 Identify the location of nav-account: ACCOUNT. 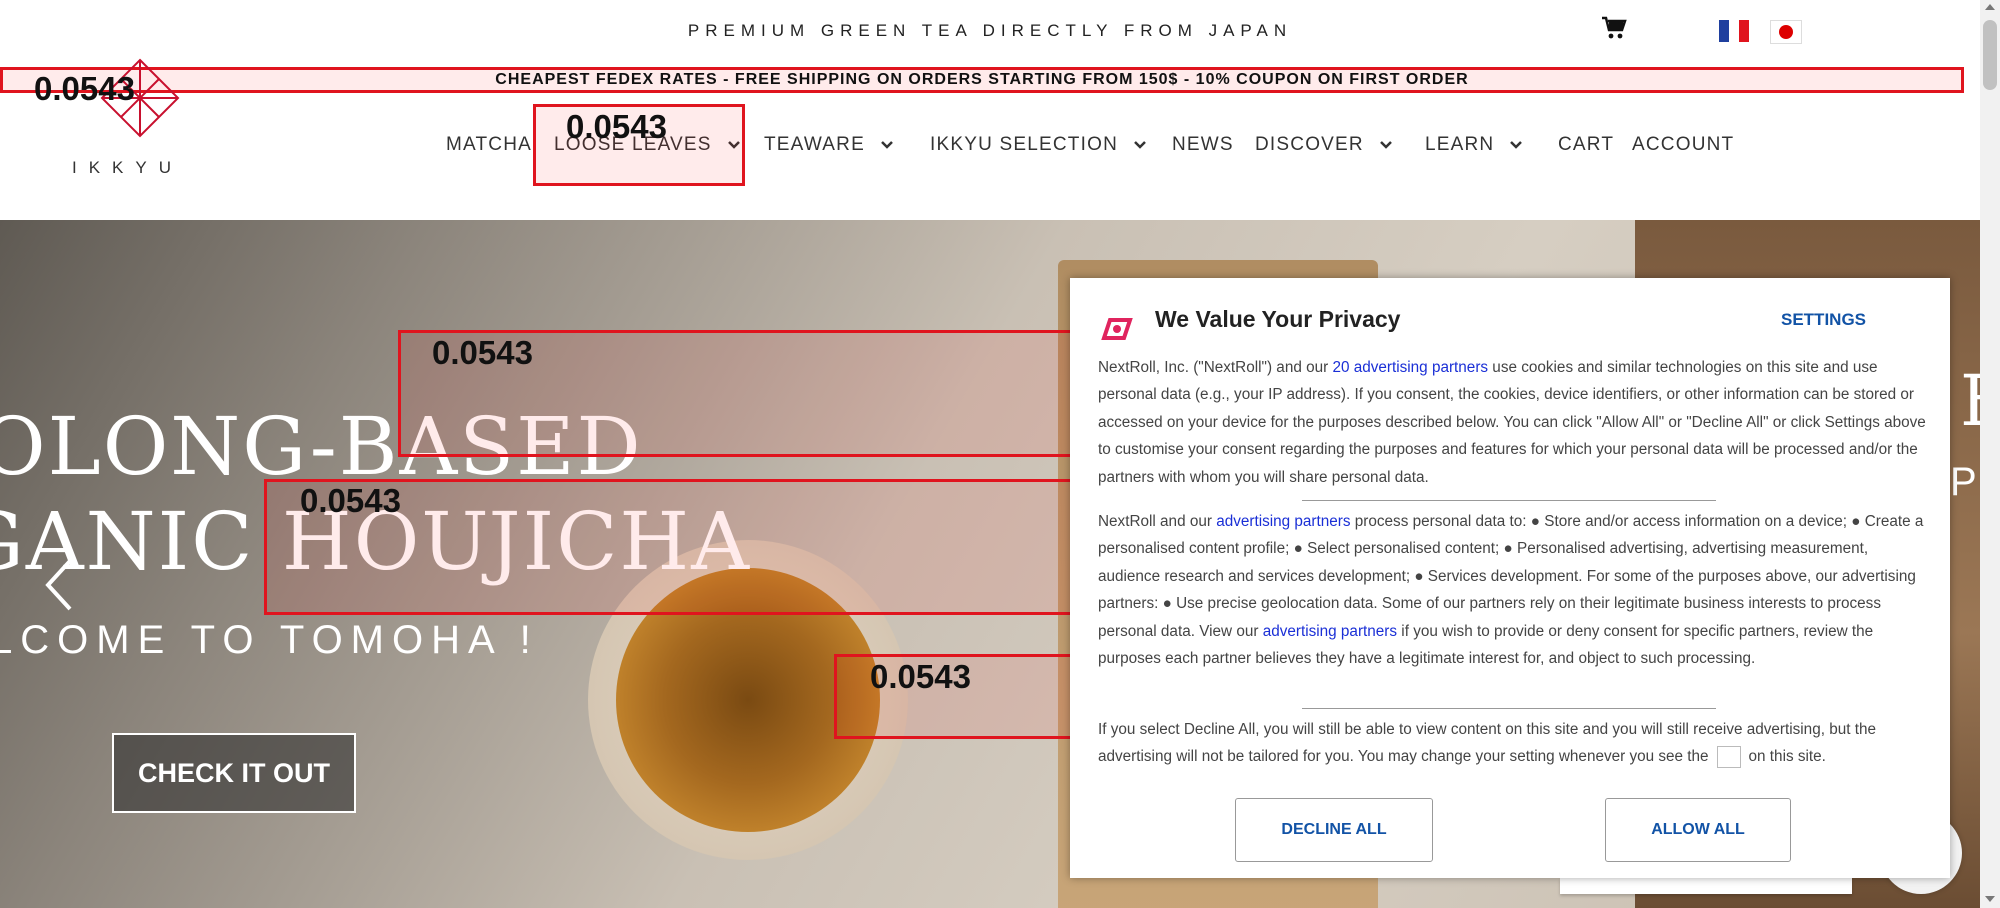
(1683, 145).